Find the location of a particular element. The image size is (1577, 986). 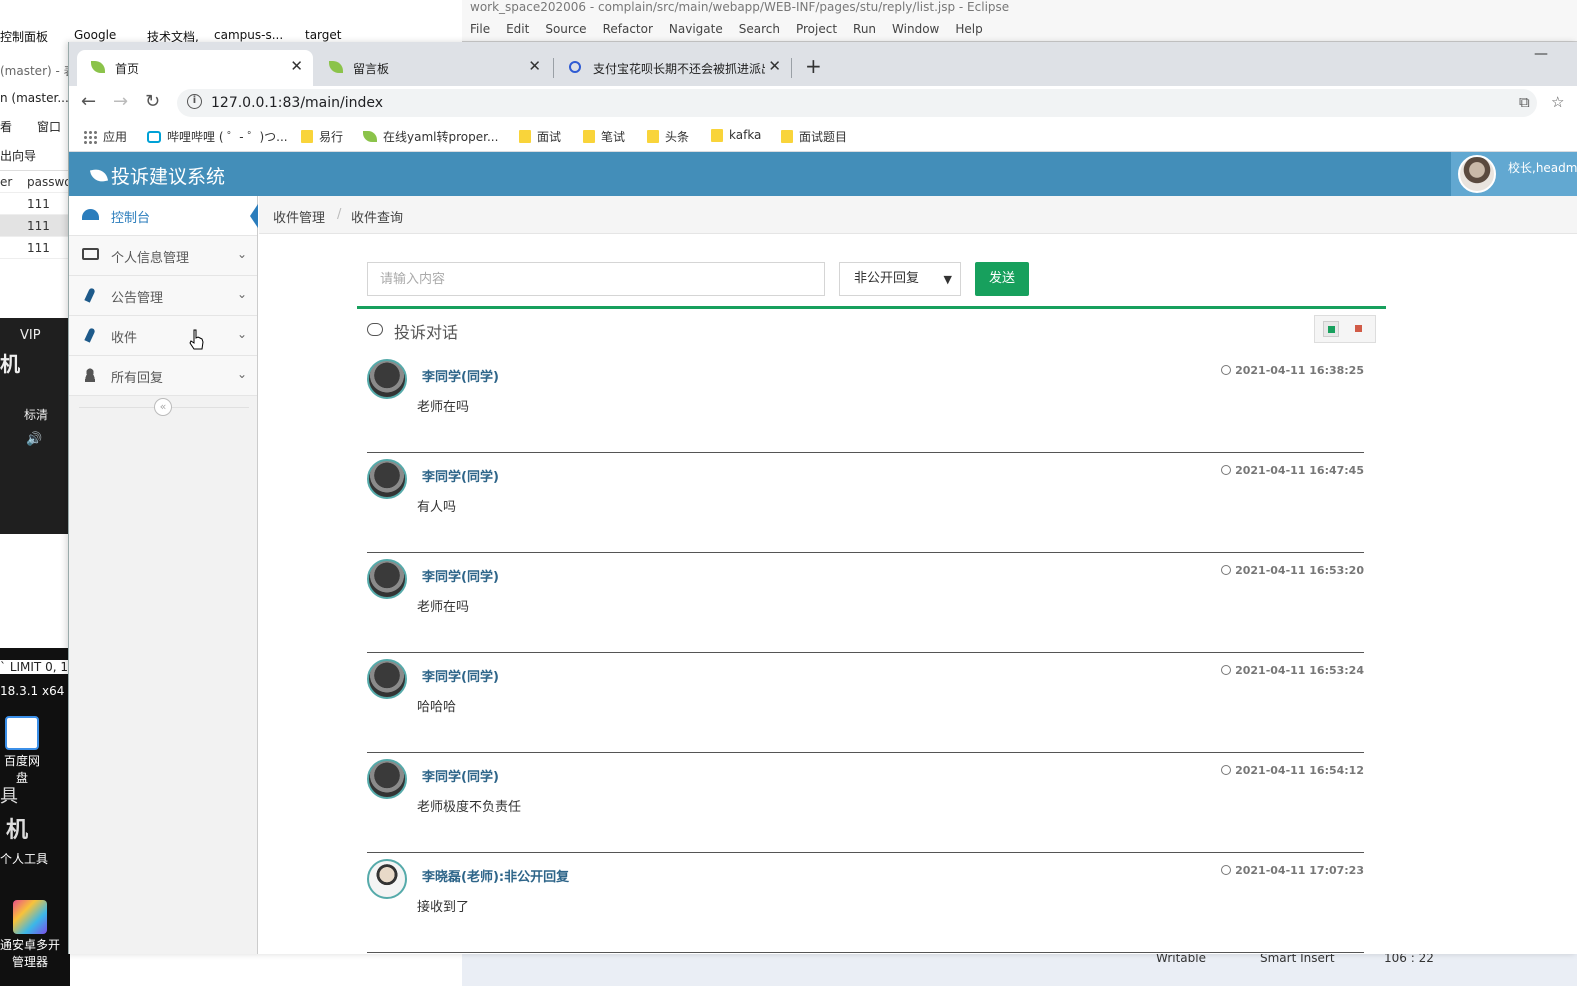

expand-icon is located at coordinates (1331, 329).